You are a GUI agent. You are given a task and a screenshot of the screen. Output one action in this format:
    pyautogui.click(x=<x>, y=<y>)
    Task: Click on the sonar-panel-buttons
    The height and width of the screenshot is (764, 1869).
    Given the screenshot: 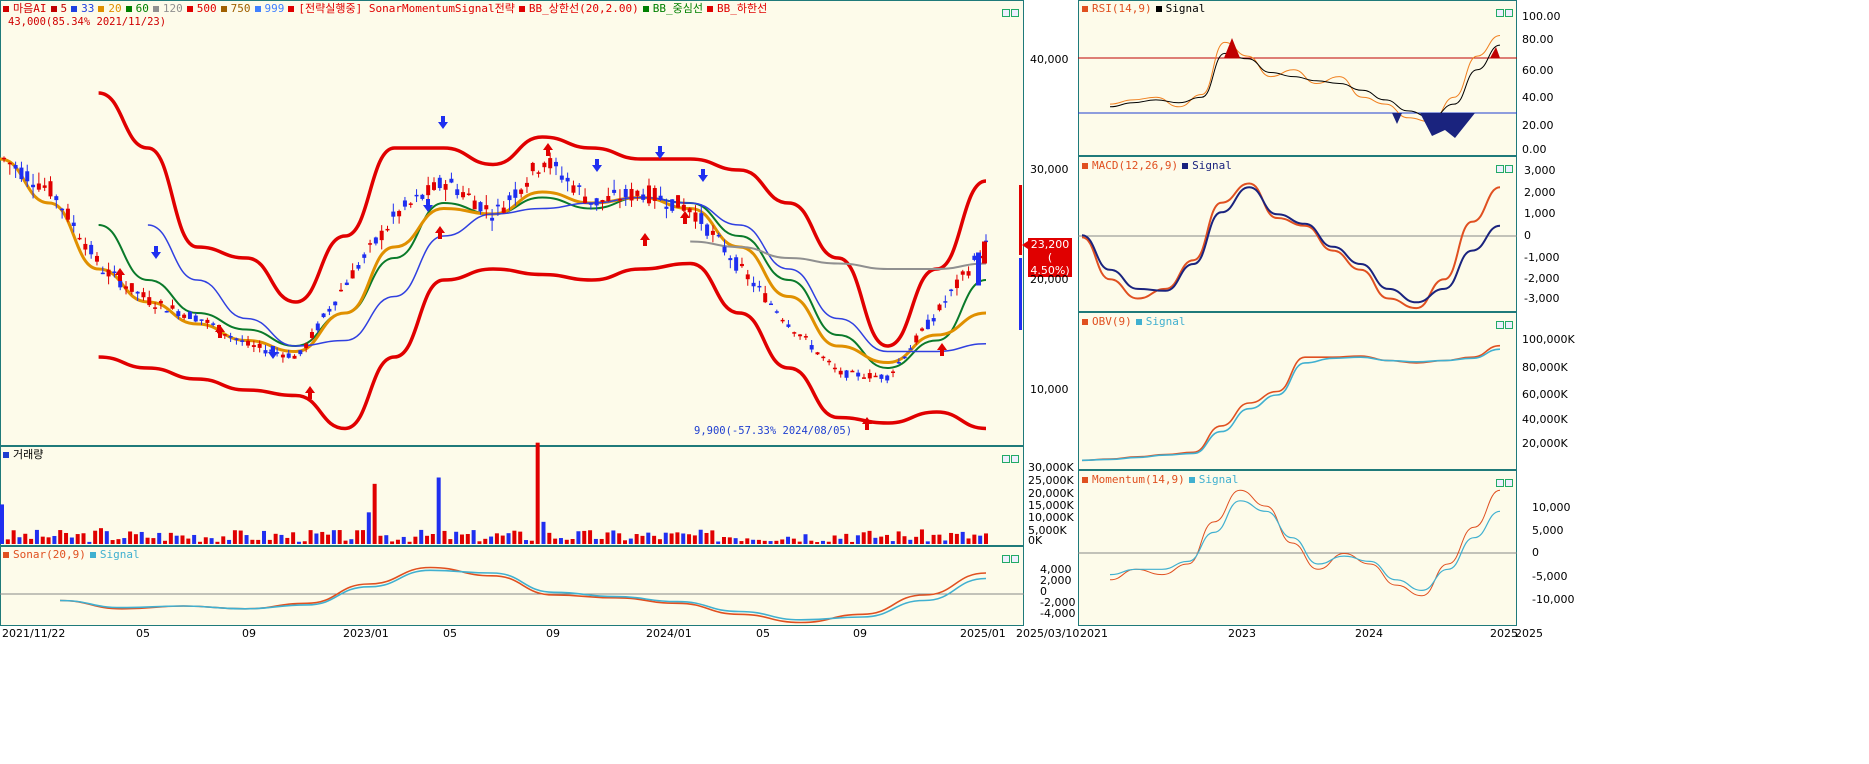 What is the action you would take?
    pyautogui.click(x=1012, y=555)
    